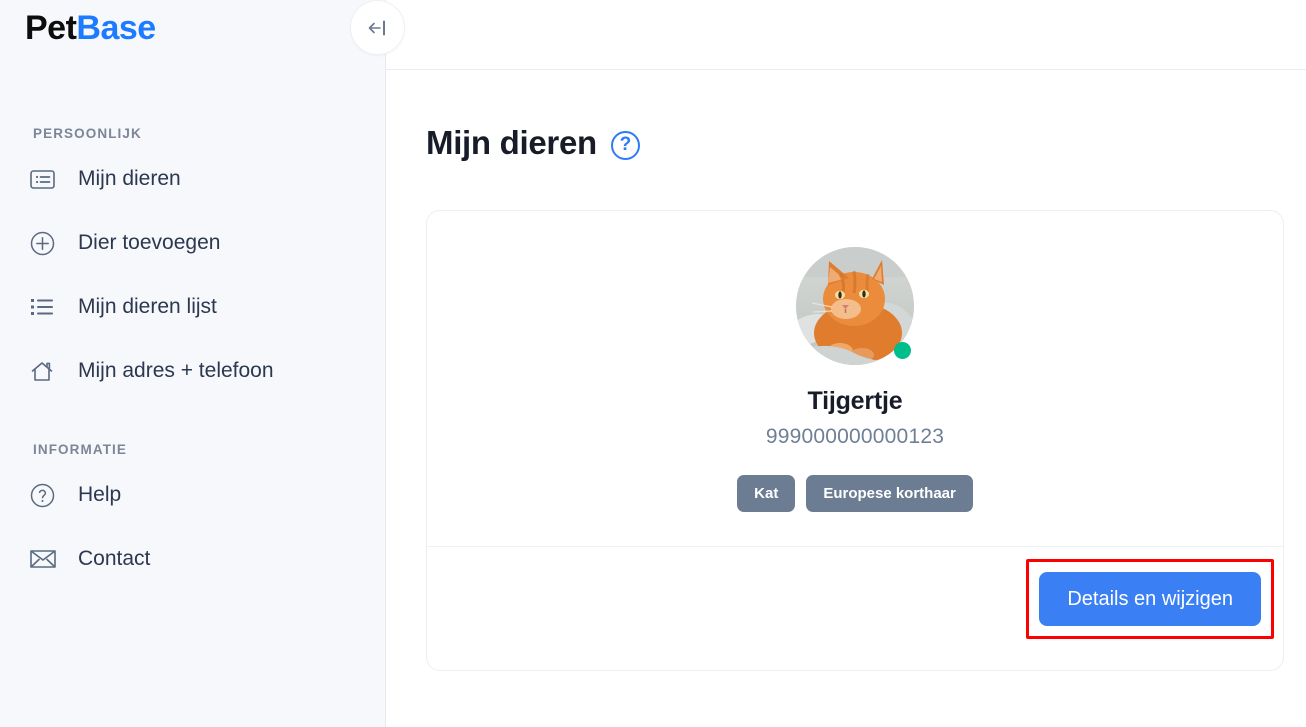 The width and height of the screenshot is (1306, 727). What do you see at coordinates (855, 608) in the screenshot?
I see `pet-card-footer: Details en wijzigen` at bounding box center [855, 608].